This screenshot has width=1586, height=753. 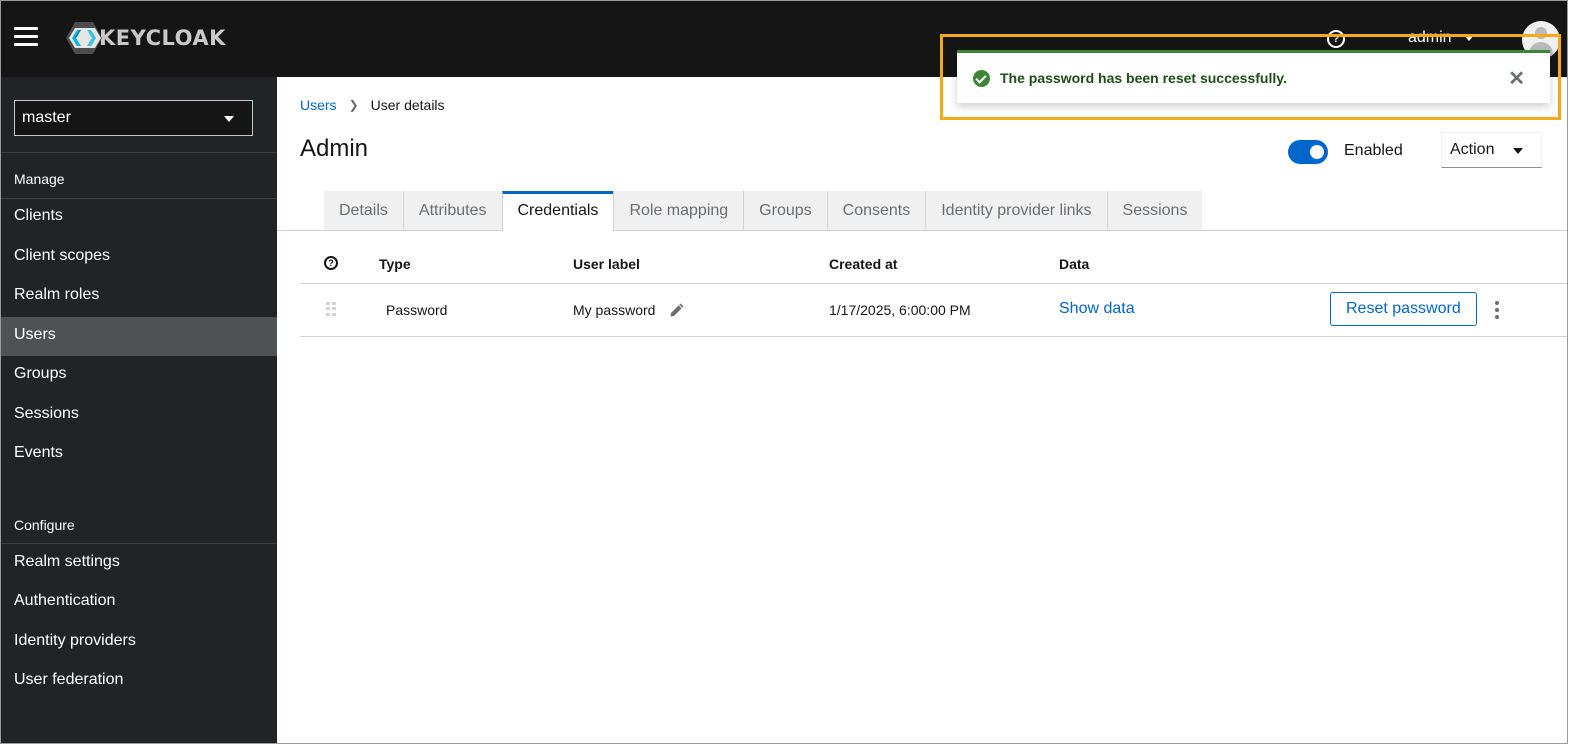 What do you see at coordinates (863, 264) in the screenshot?
I see `column-header-created-at: Created at` at bounding box center [863, 264].